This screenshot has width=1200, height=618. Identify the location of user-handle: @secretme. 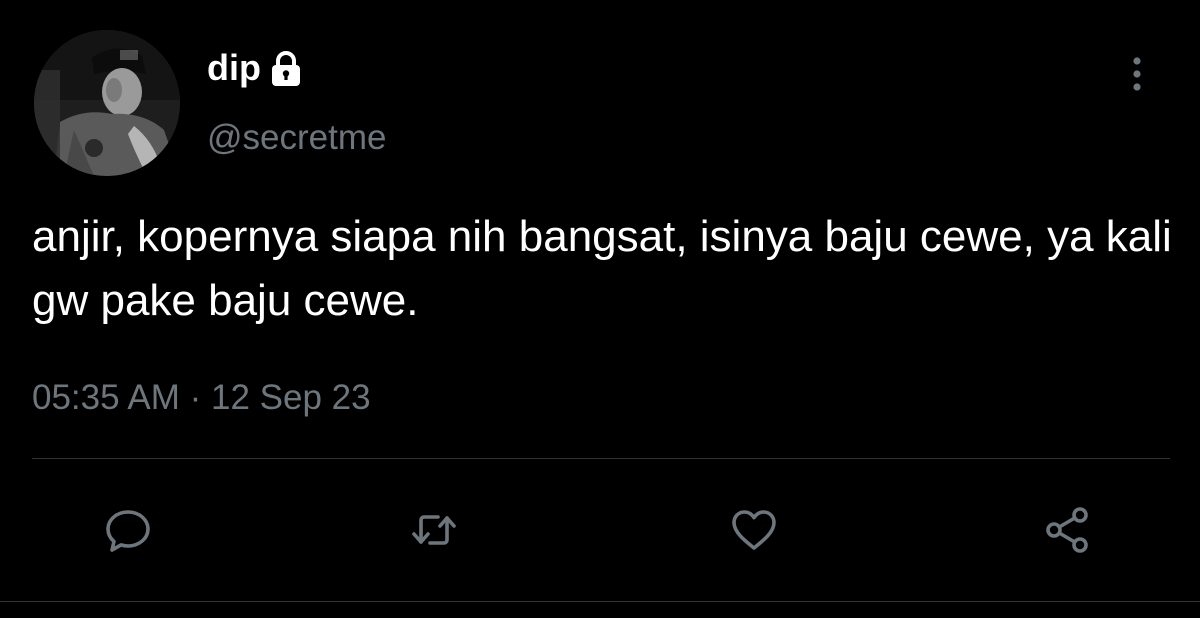
(296, 138).